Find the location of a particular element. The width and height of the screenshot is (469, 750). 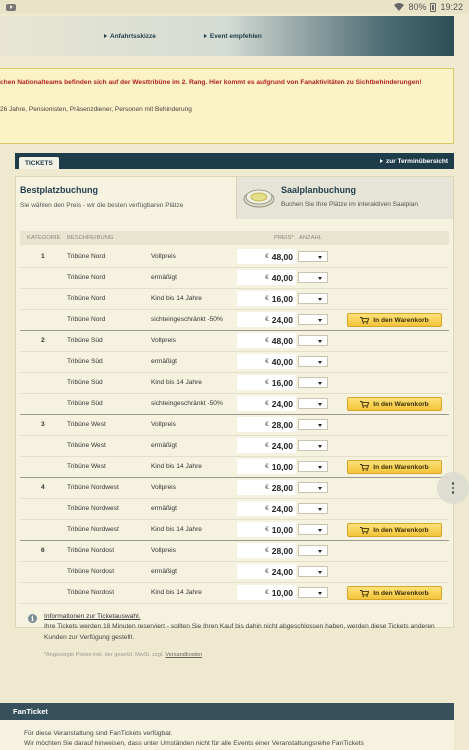

table-row: Tribüne Nord ermäßigt €40,00 is located at coordinates (234, 278).